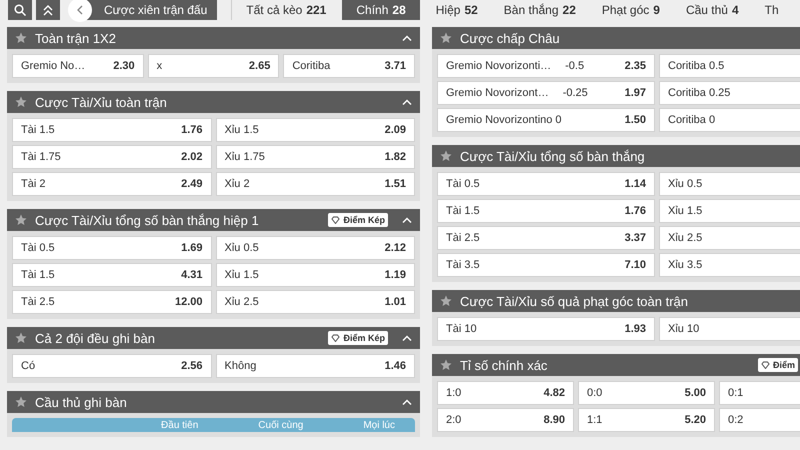  I want to click on odds-cell: Gremio Novorizont… -0.25 1.97, so click(546, 93).